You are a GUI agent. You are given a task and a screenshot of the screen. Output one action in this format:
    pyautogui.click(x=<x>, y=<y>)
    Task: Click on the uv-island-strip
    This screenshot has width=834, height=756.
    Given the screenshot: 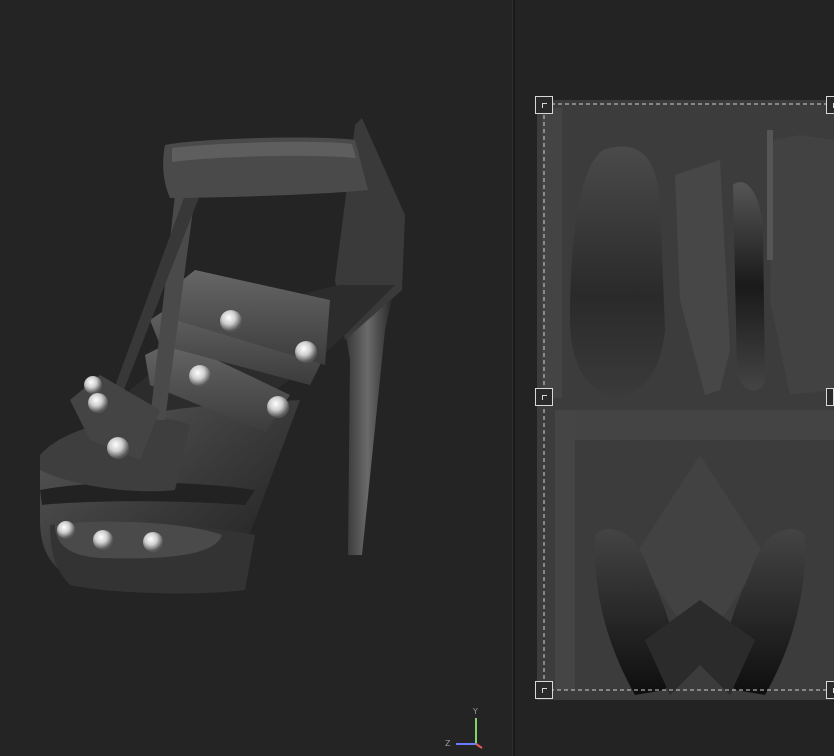 What is the action you would take?
    pyautogui.click(x=749, y=286)
    